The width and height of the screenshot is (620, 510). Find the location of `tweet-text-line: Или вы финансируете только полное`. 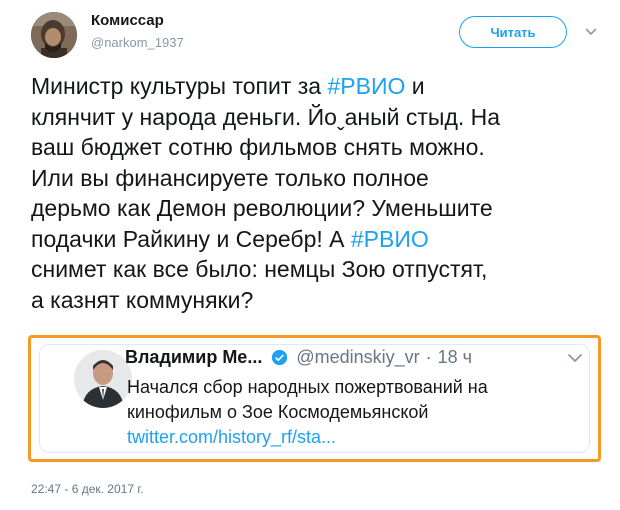

tweet-text-line: Или вы финансируете только полное is located at coordinates (321, 178).